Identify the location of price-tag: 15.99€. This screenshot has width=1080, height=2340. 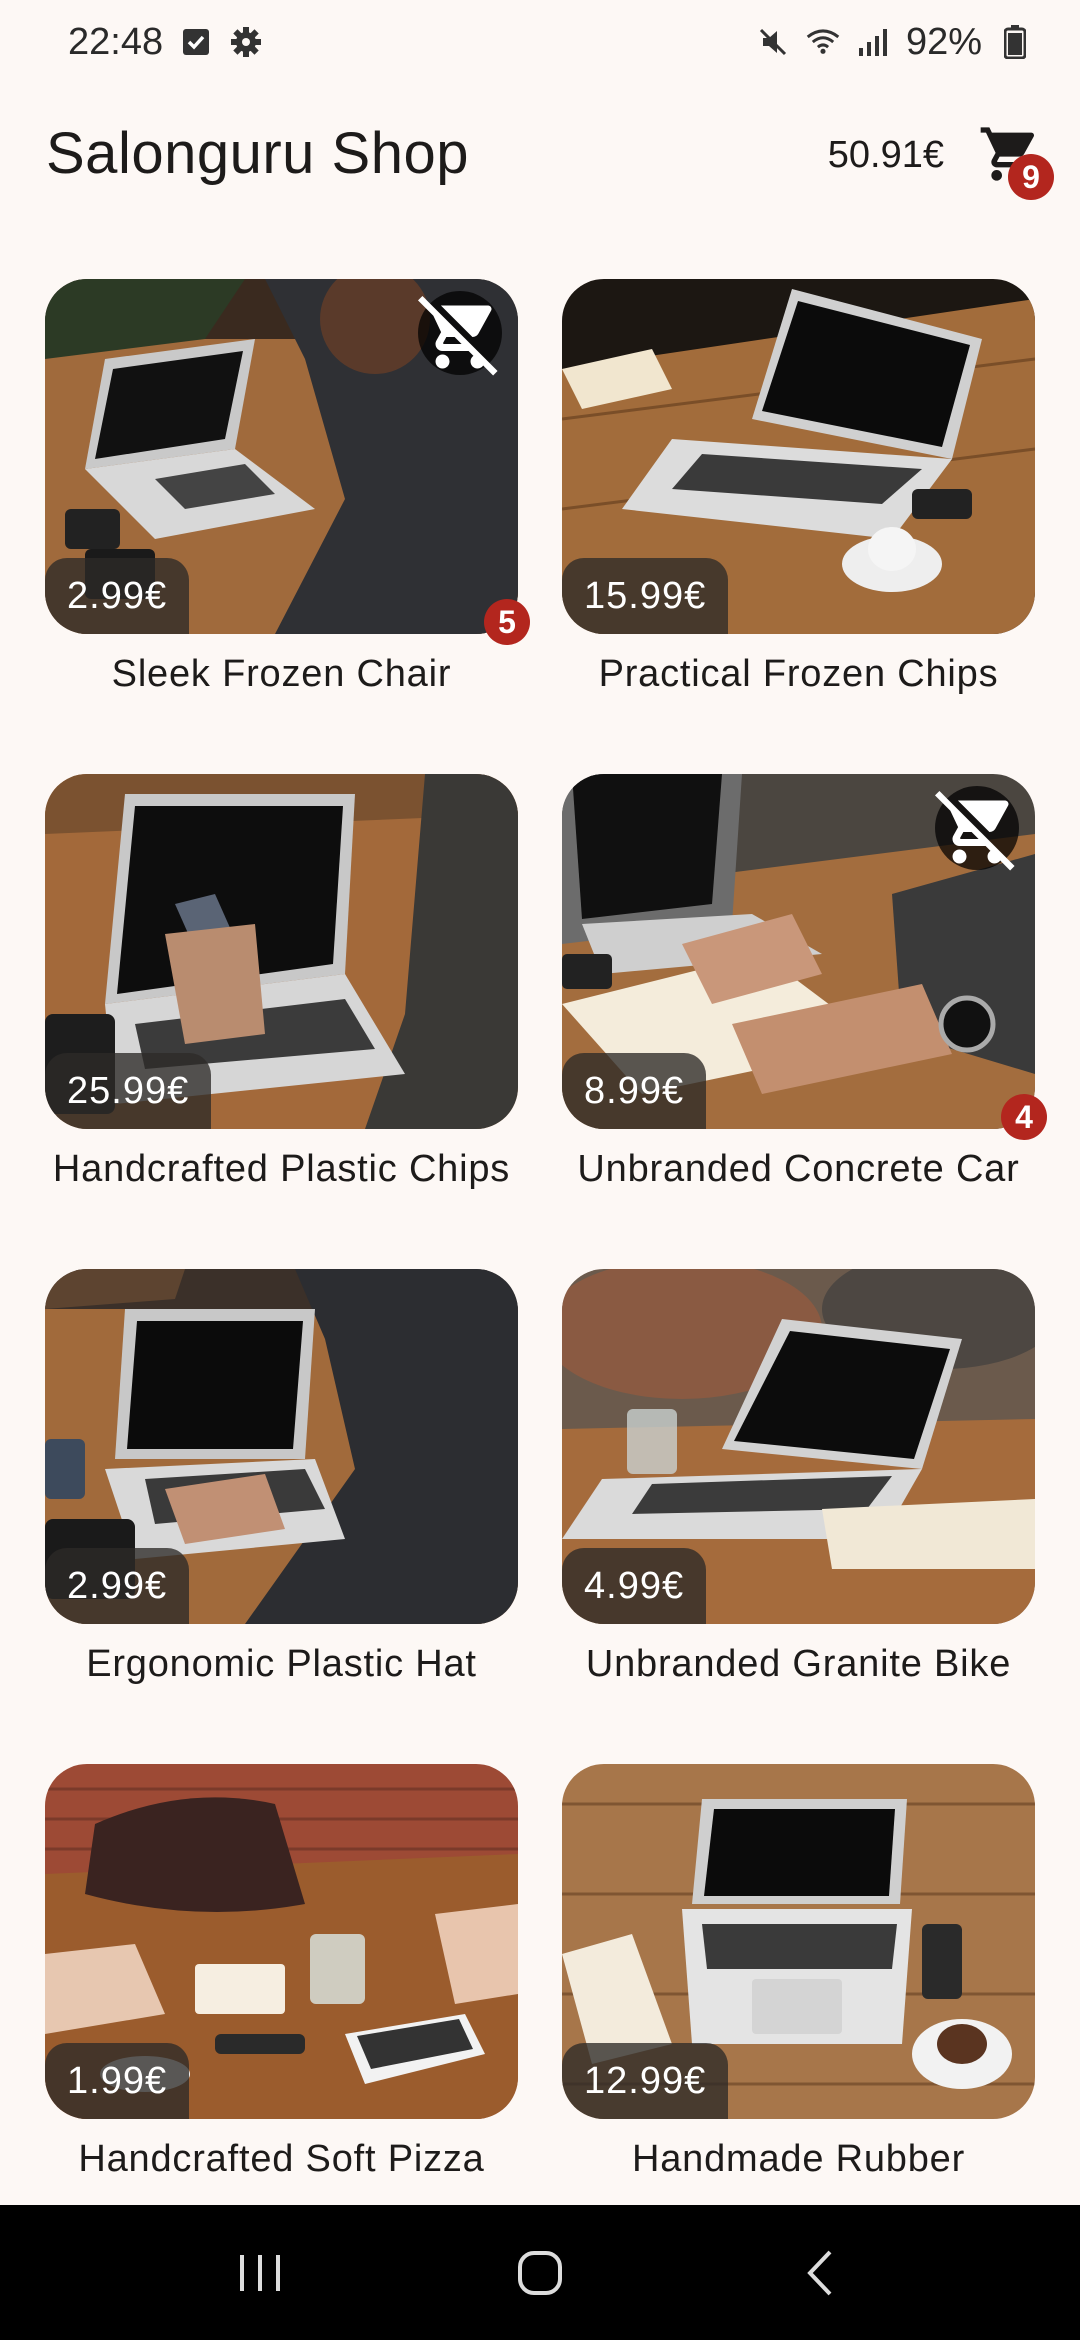
(645, 596).